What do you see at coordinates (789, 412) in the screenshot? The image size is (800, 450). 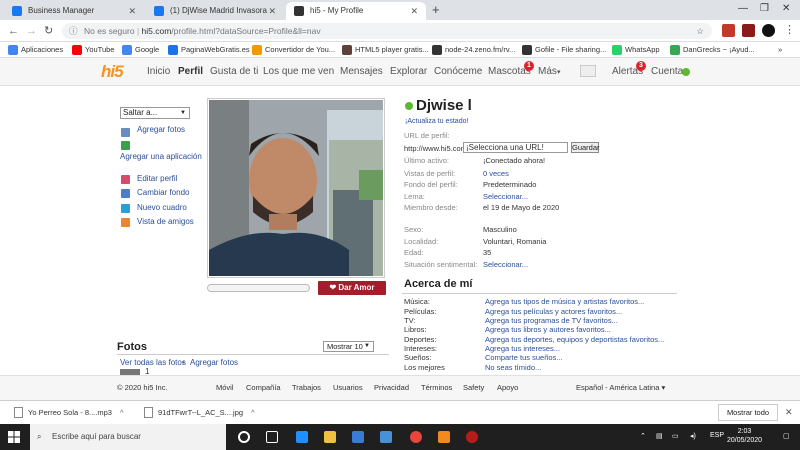 I see `close-downloads-icon: ✕` at bounding box center [789, 412].